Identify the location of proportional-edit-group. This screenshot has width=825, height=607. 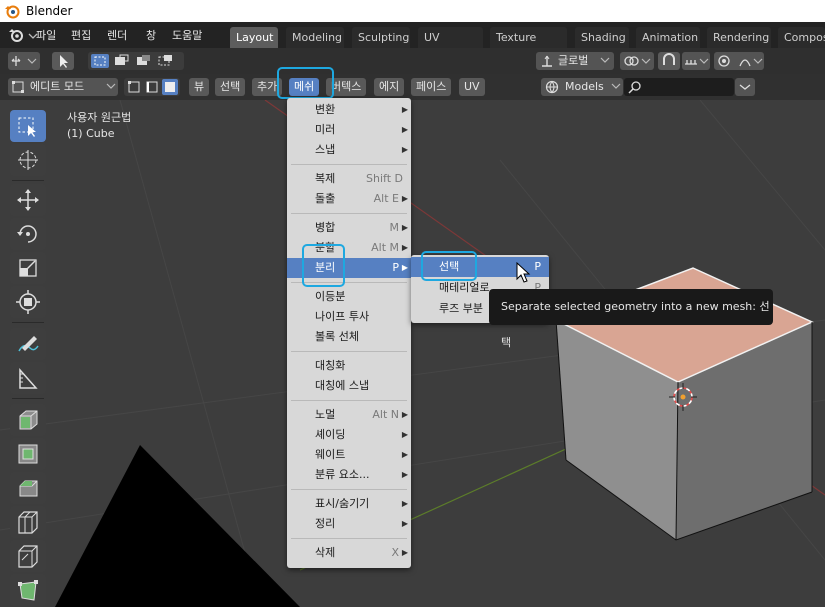
(739, 61).